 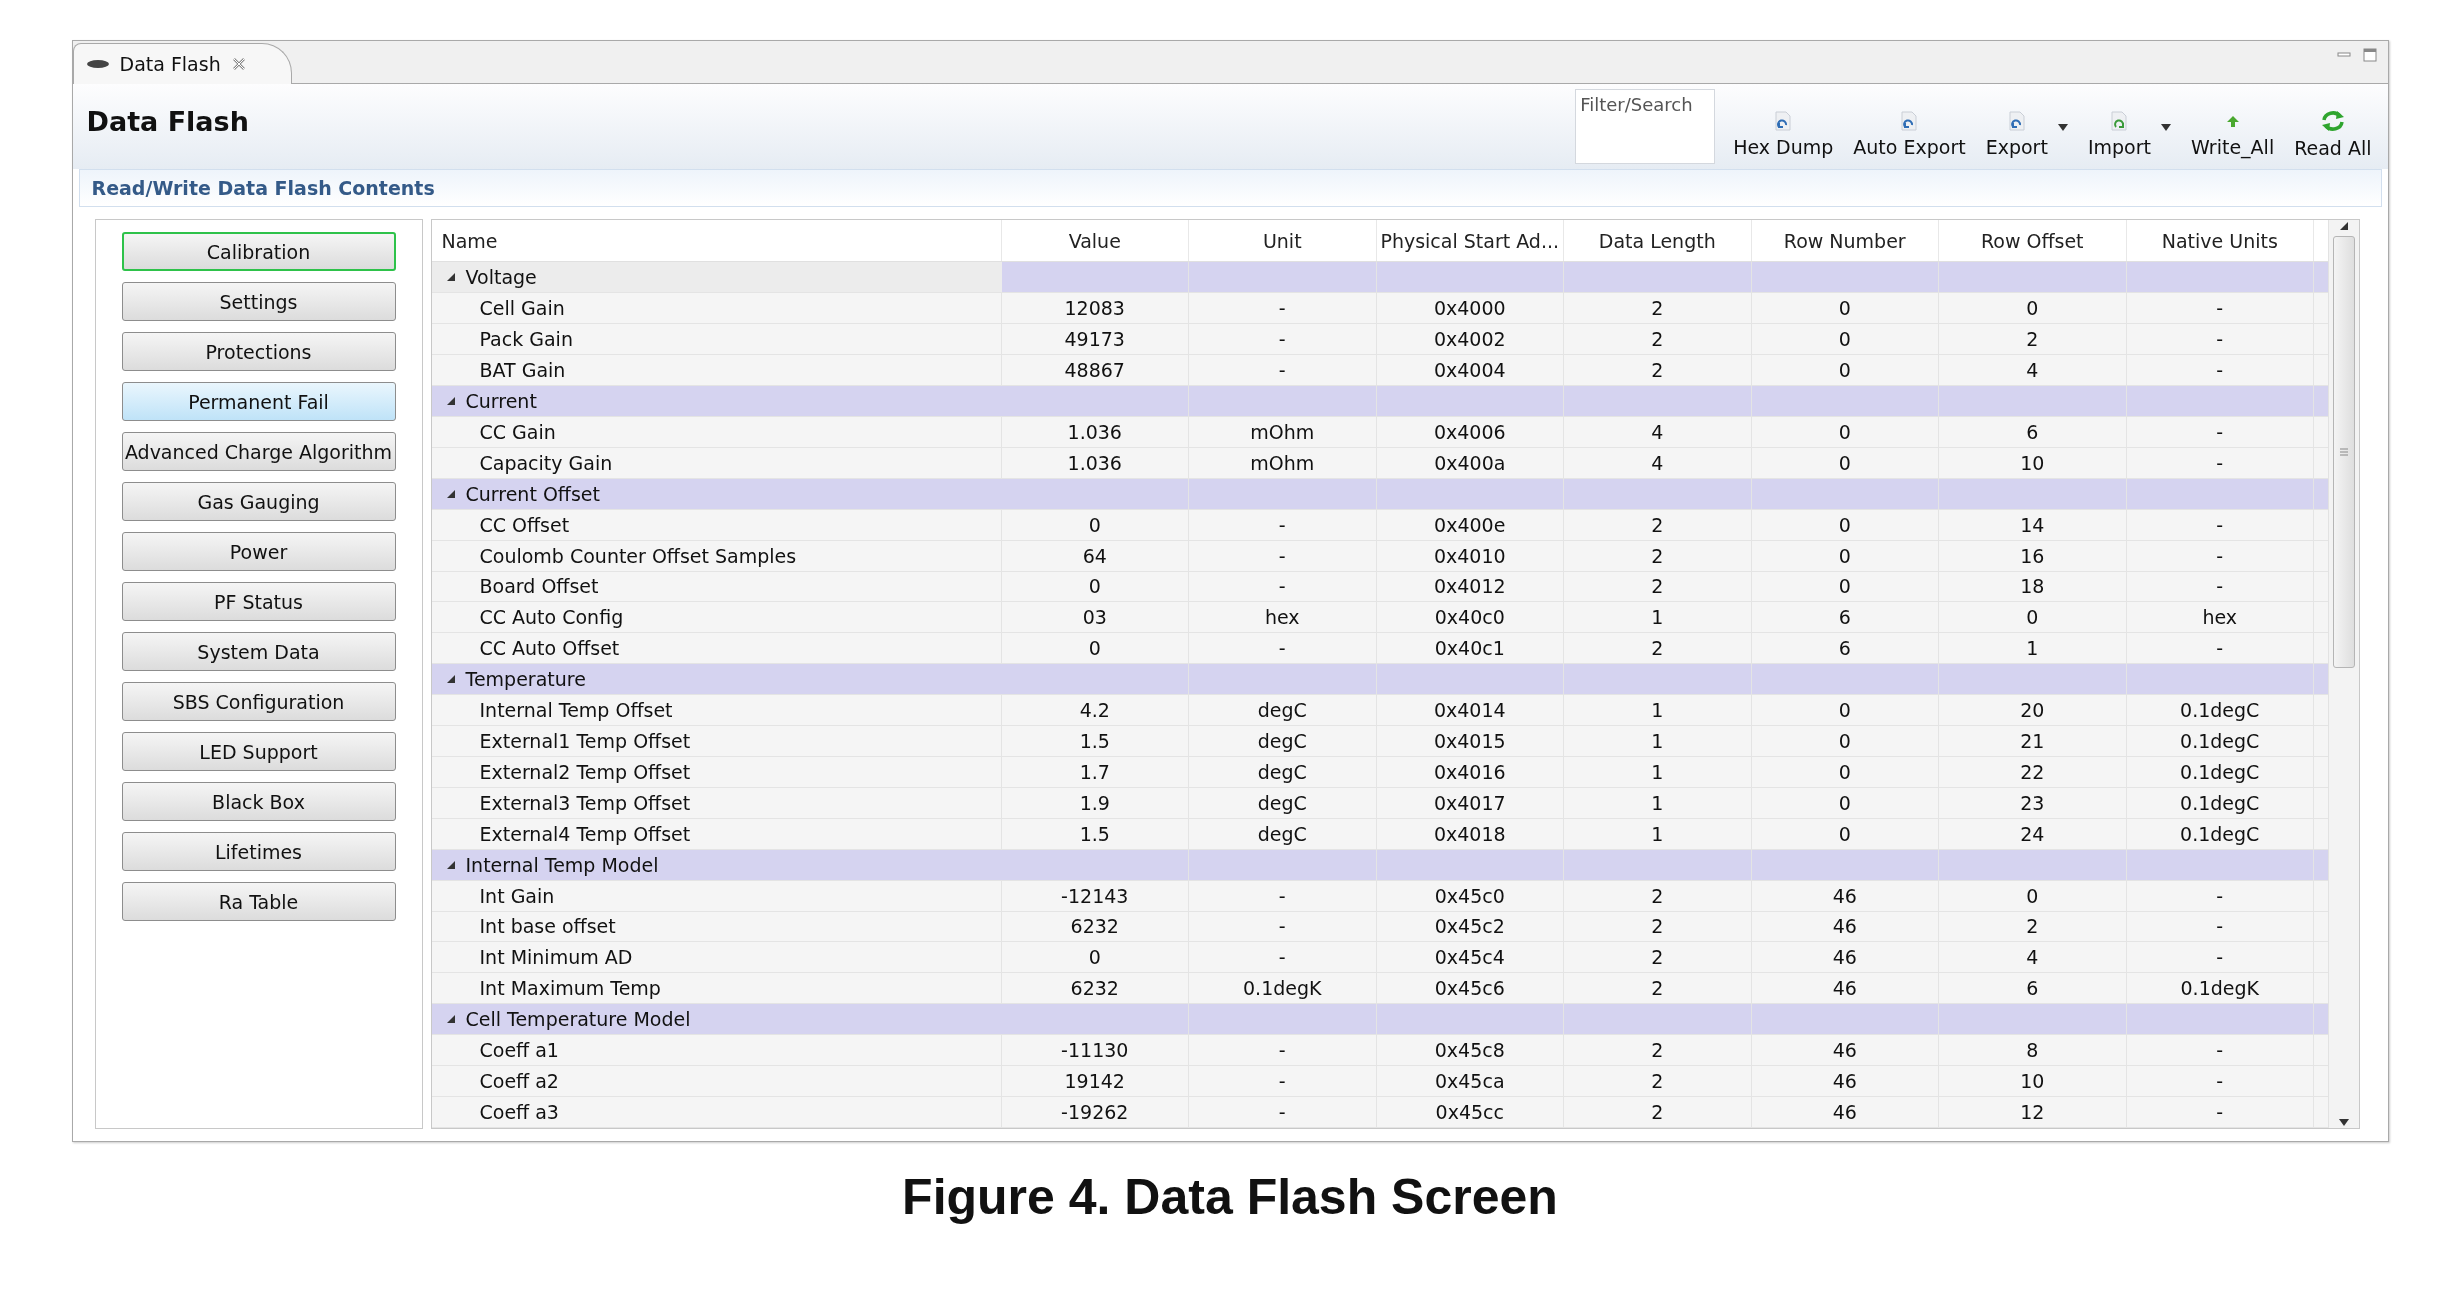 What do you see at coordinates (1095, 1050) in the screenshot?
I see `table-cell: -11130` at bounding box center [1095, 1050].